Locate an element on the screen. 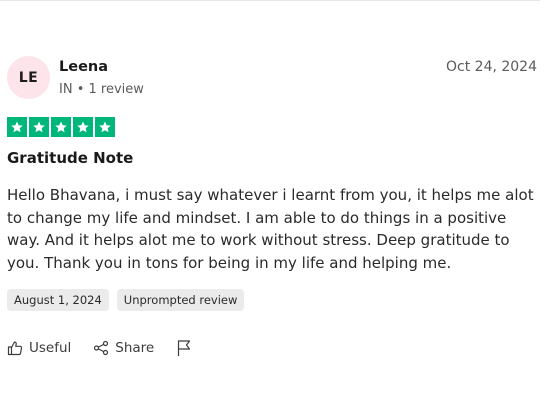  share-button: Share is located at coordinates (123, 348).